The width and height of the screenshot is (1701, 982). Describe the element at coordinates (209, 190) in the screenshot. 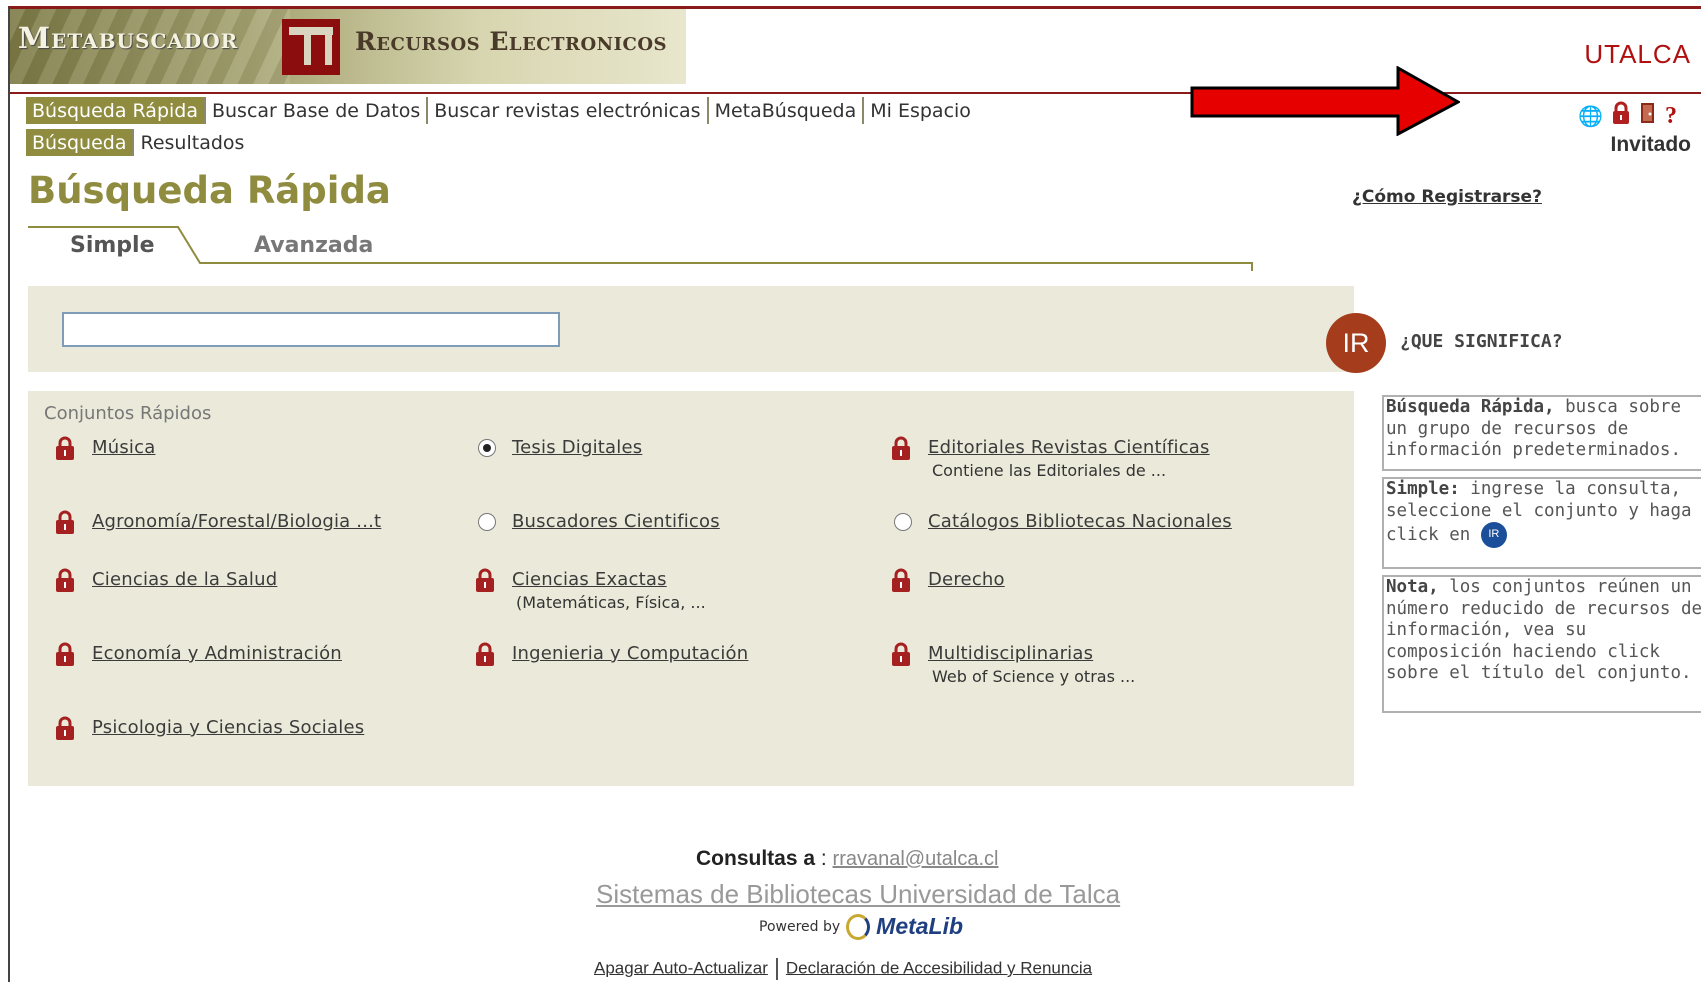

I see `page-title: Búsqueda Rápida` at that location.